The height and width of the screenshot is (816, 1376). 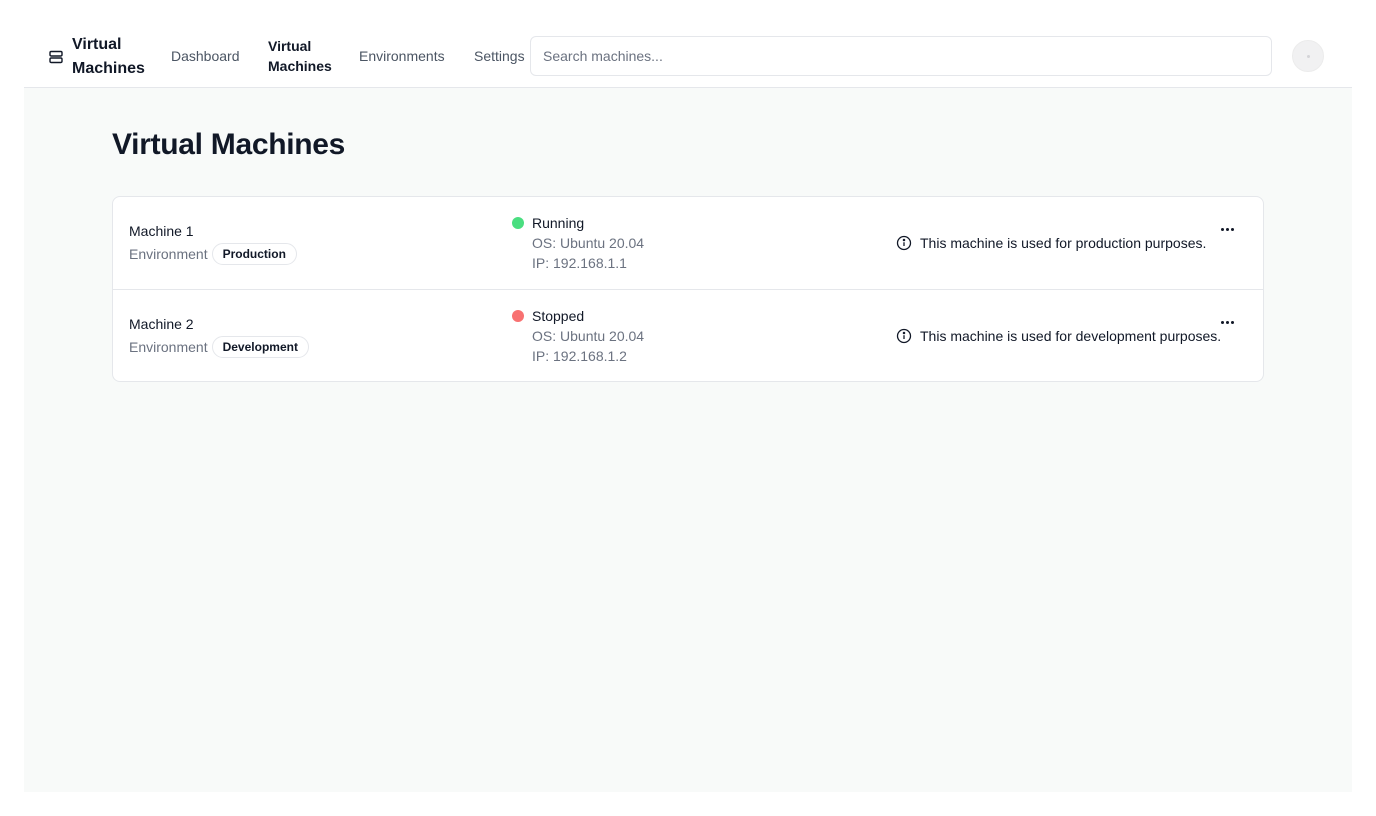 I want to click on environment-line: Environment Development, so click(x=219, y=347).